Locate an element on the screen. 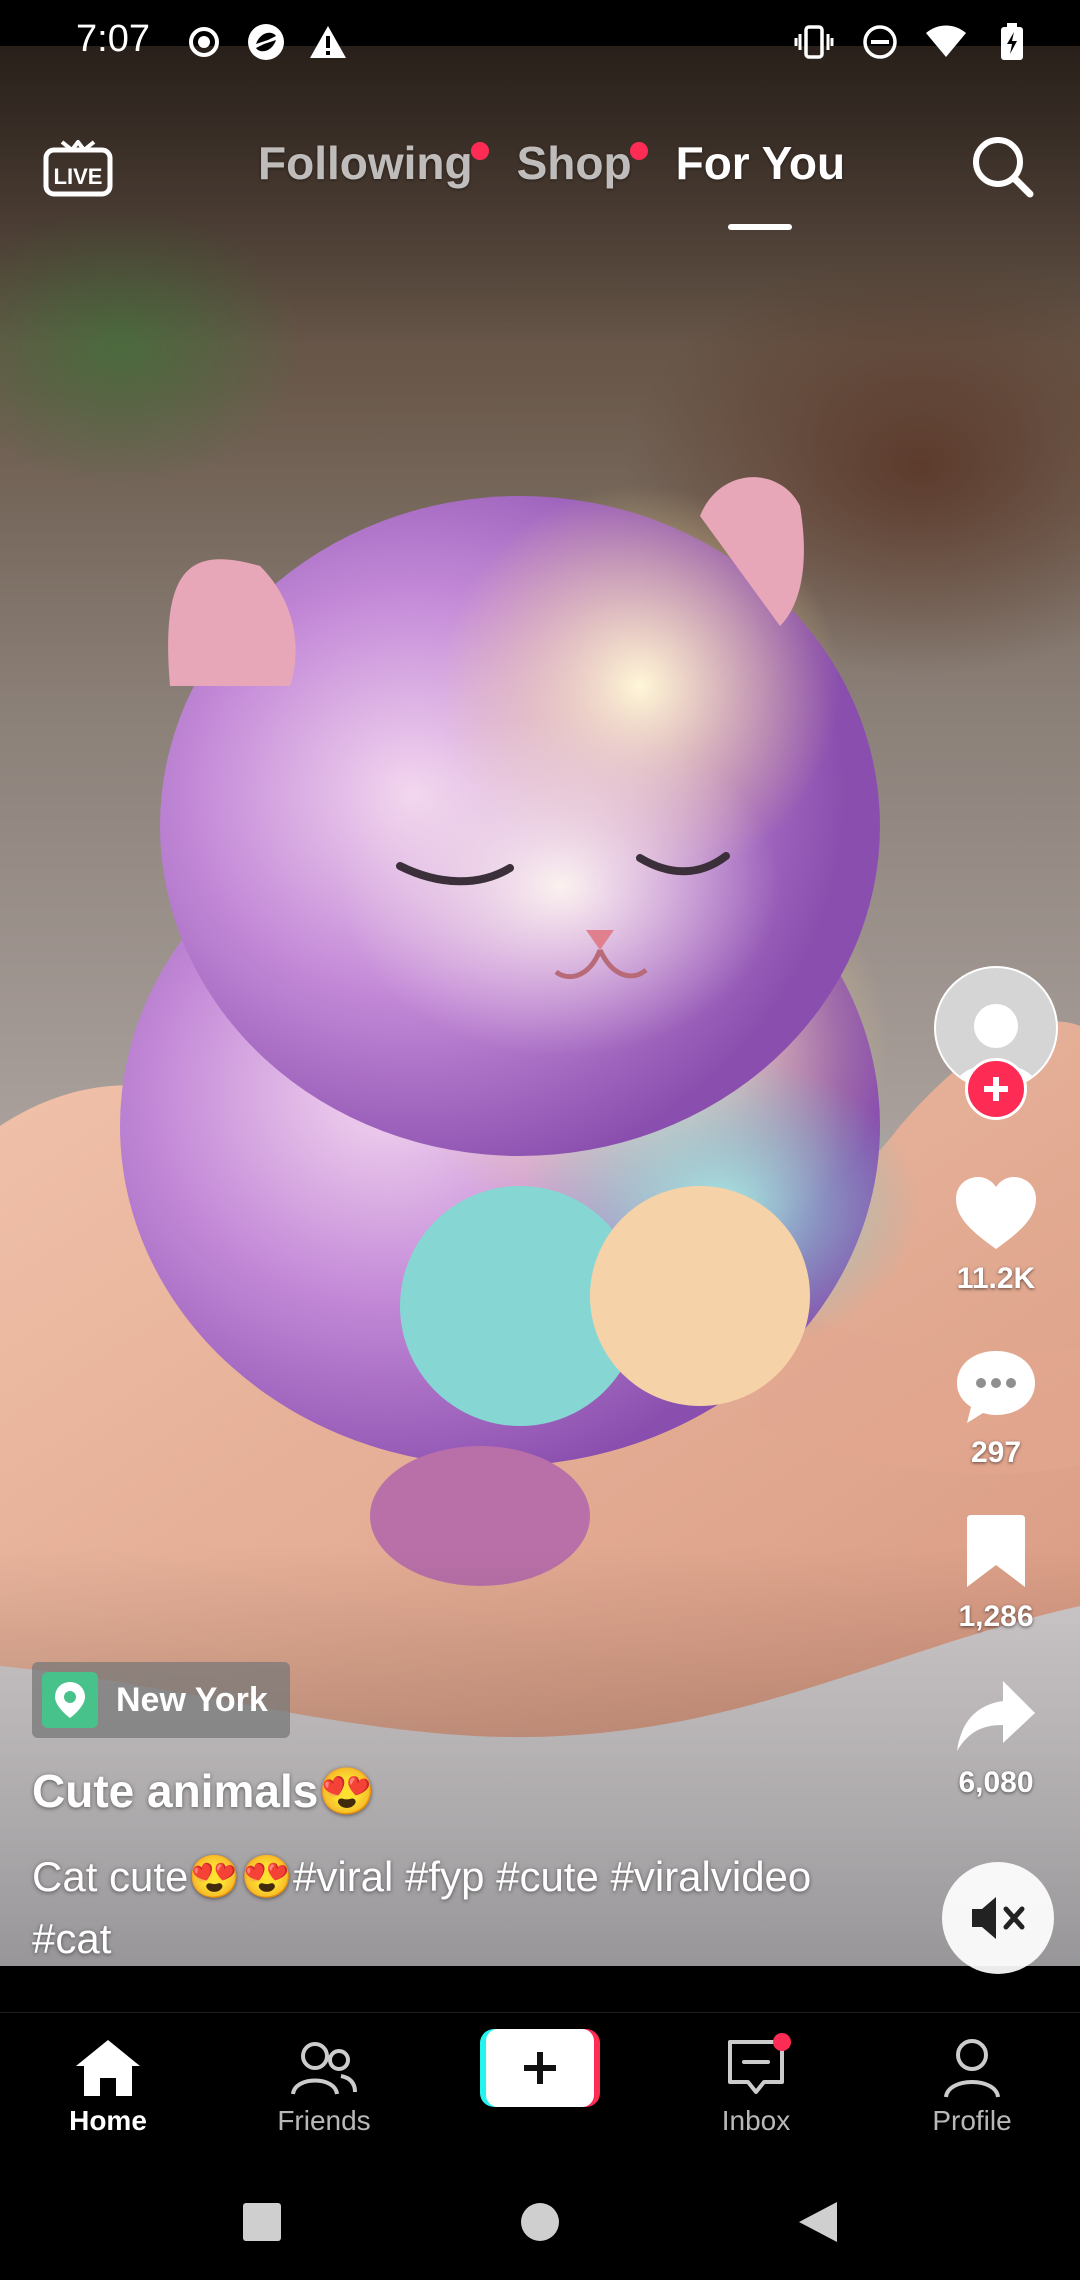 The width and height of the screenshot is (1080, 2280). active-tab-indicator is located at coordinates (760, 227).